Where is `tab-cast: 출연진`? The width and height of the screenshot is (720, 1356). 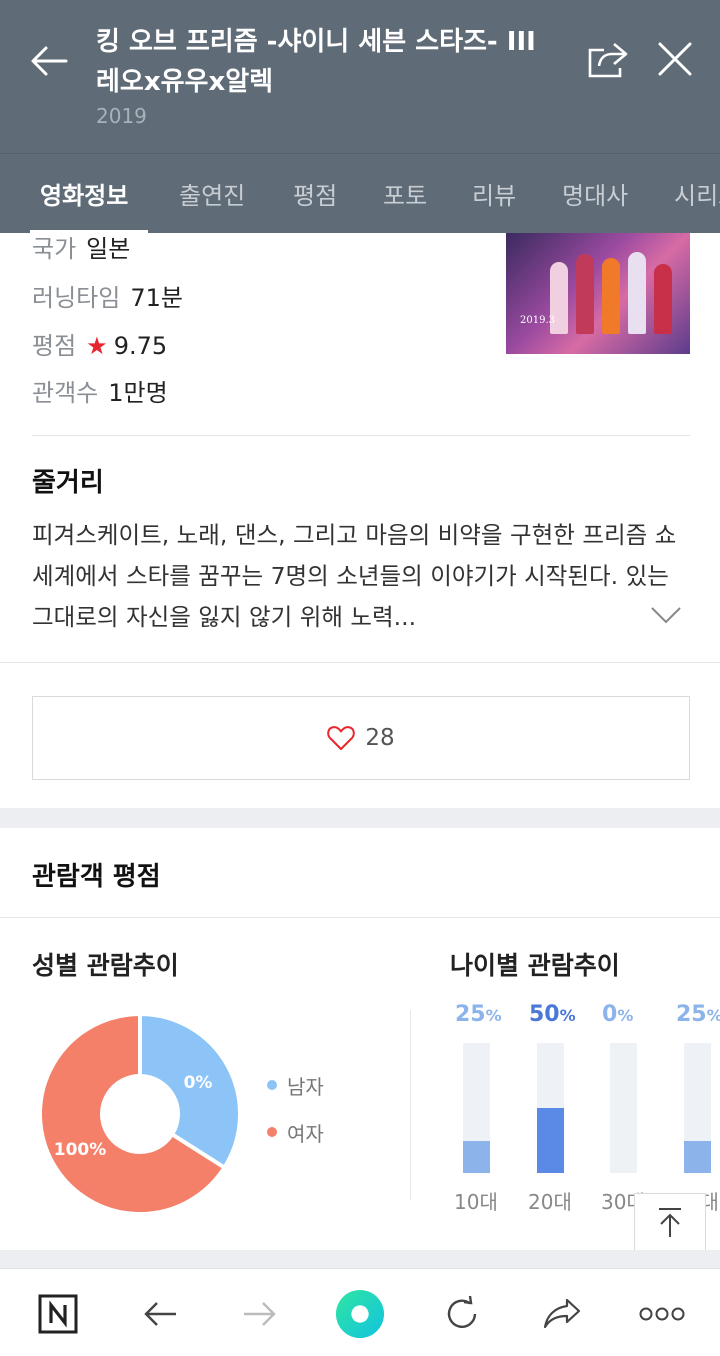
tab-cast: 출연진 is located at coordinates (212, 193).